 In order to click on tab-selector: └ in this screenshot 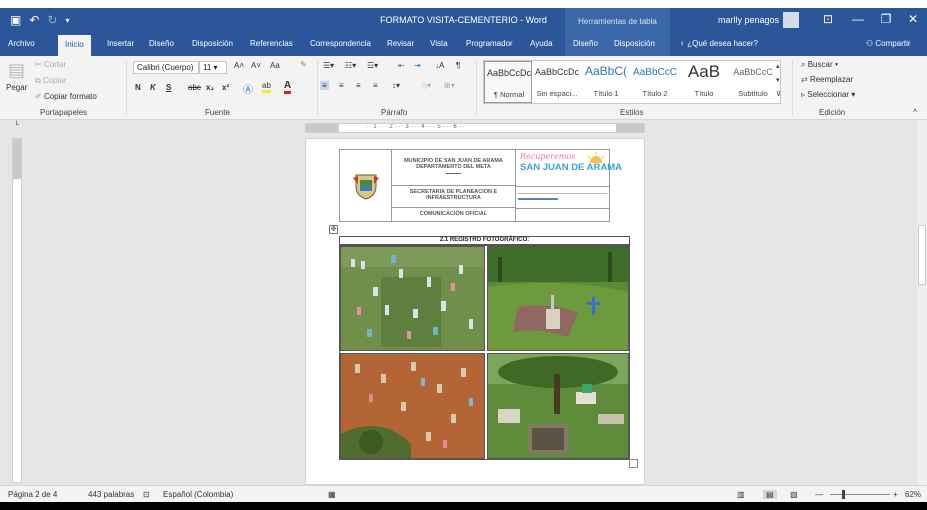, I will do `click(16, 125)`.